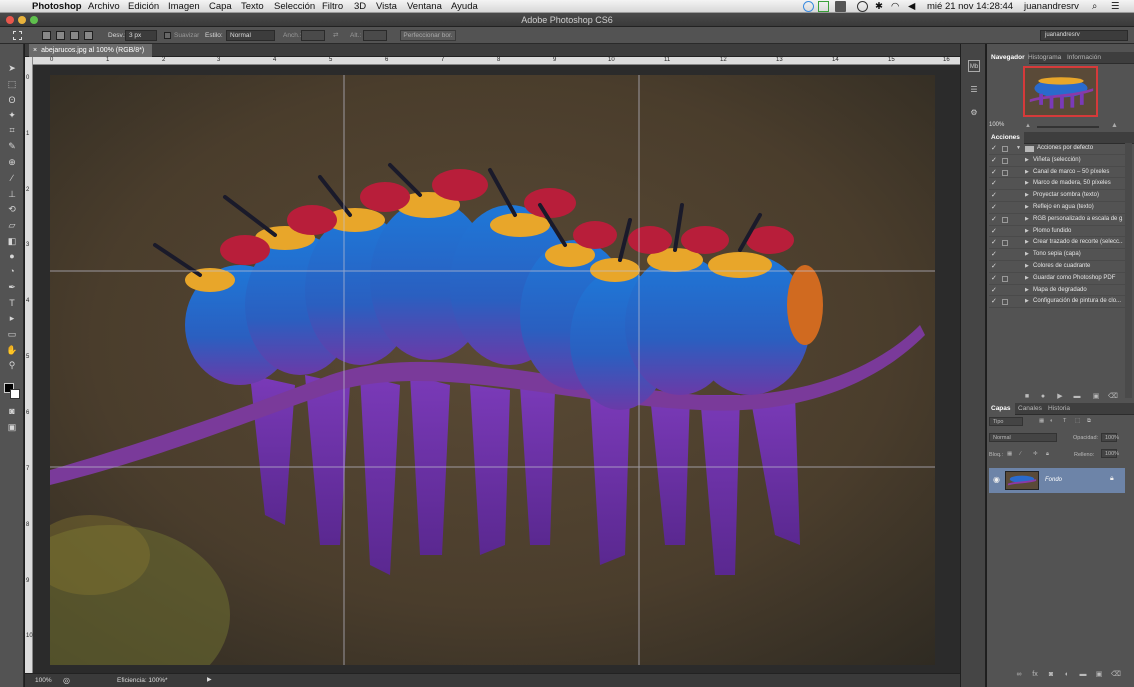 Image resolution: width=1134 pixels, height=687 pixels. Describe the element at coordinates (823, 6) in the screenshot. I see `battery-widget-icon` at that location.